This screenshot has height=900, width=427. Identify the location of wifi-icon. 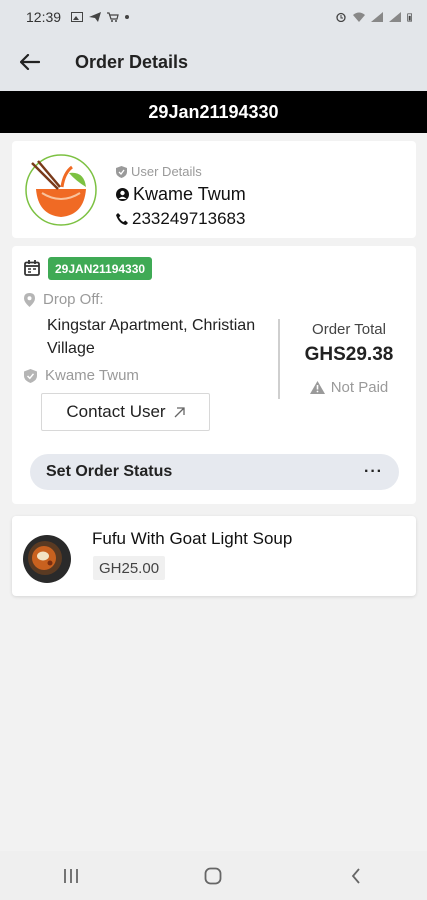
(359, 17).